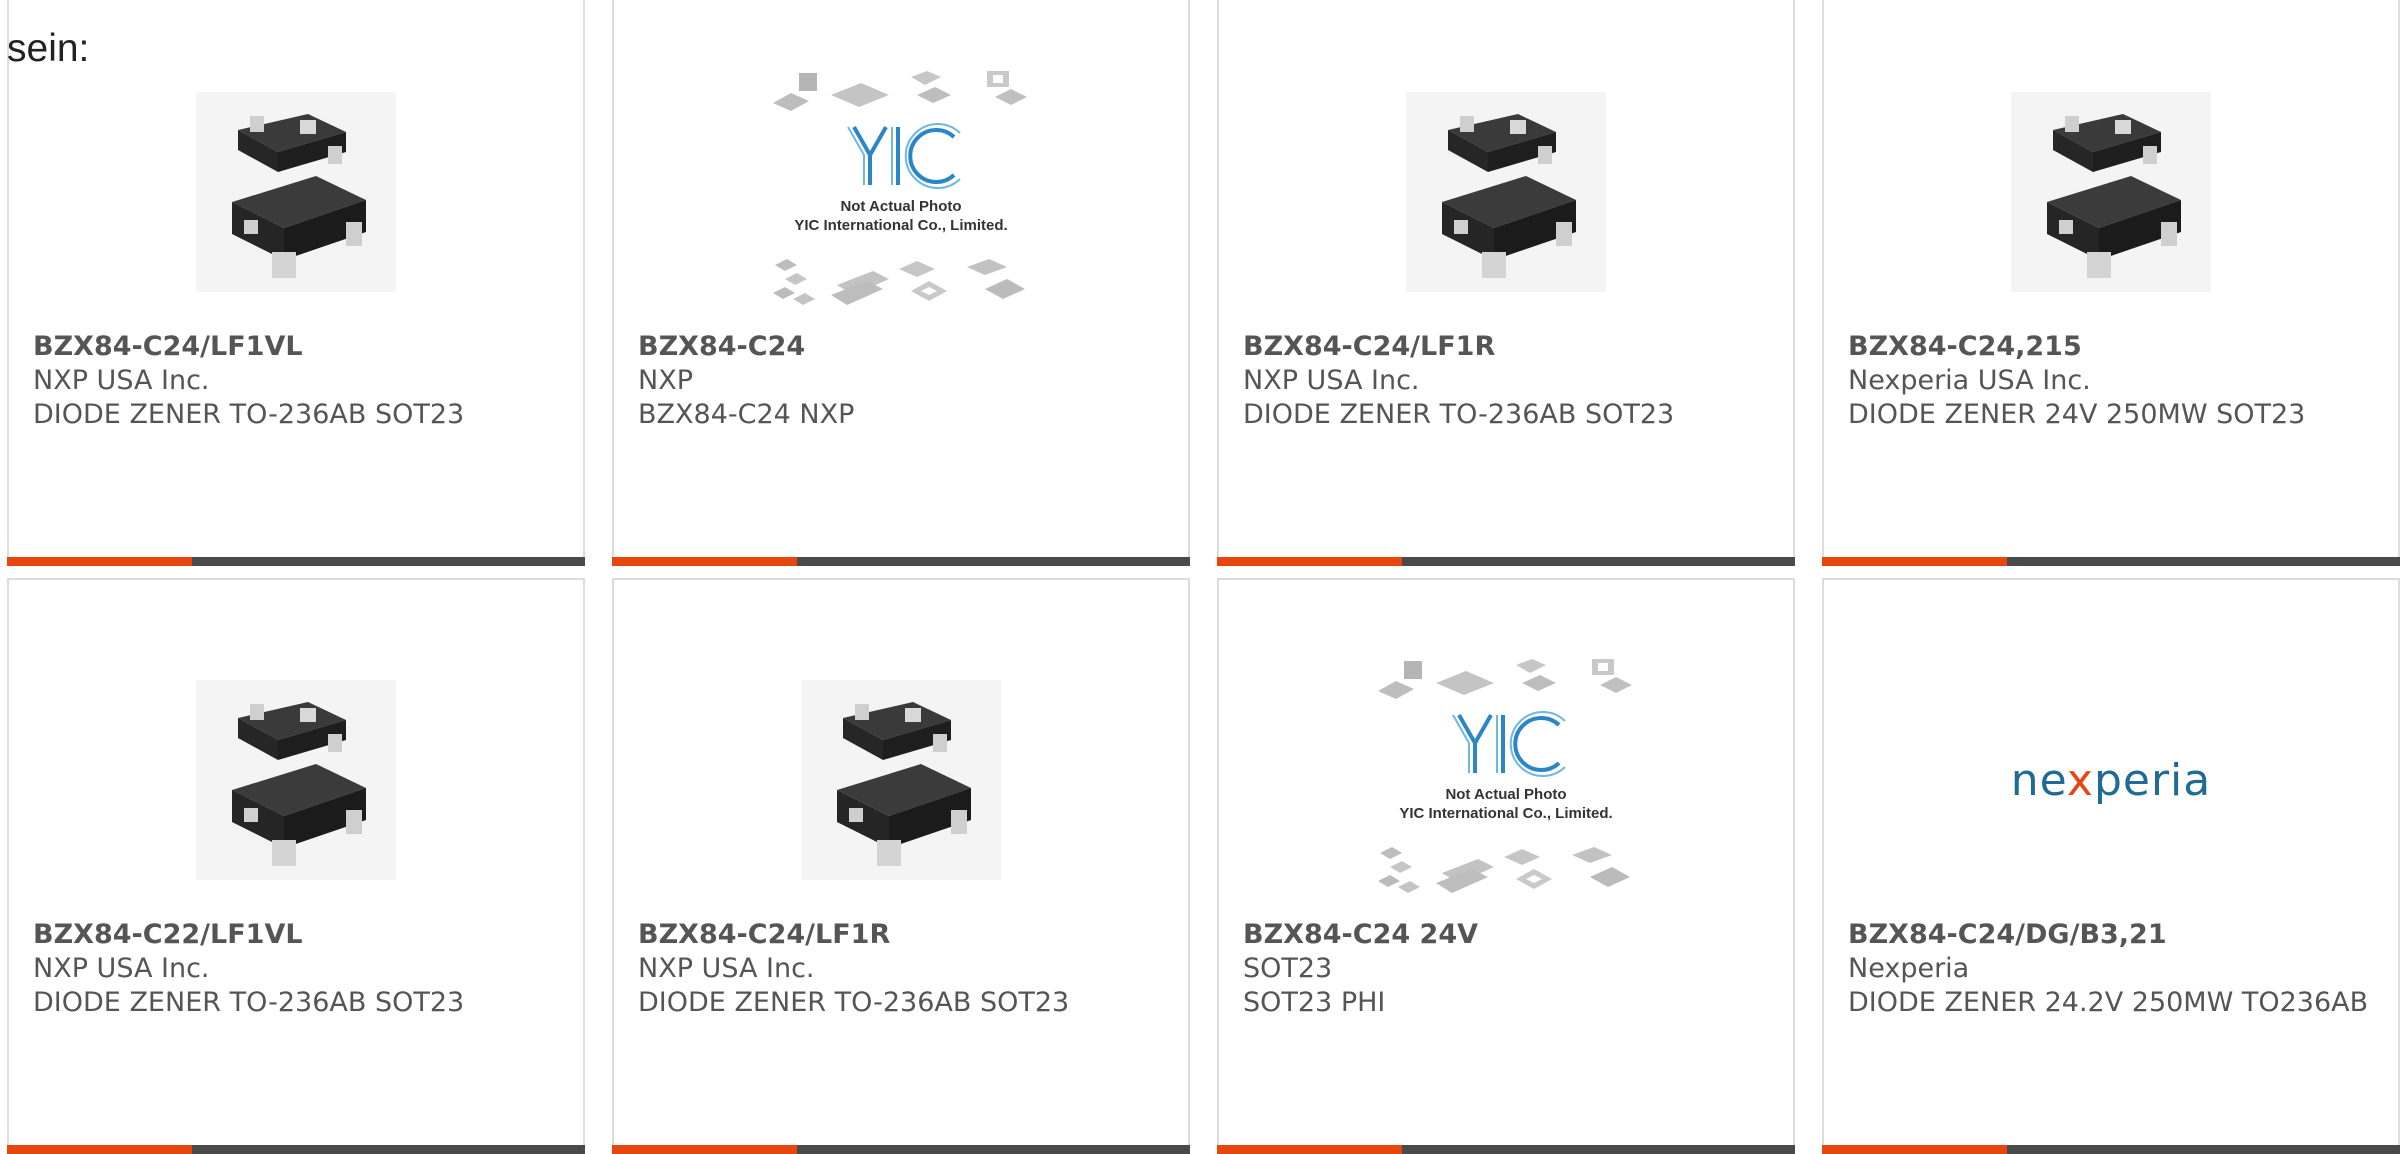 The image size is (2400, 1154). Describe the element at coordinates (2077, 414) in the screenshot. I see `product-description: DIODE ZENER 24V 250MW SOT23` at that location.